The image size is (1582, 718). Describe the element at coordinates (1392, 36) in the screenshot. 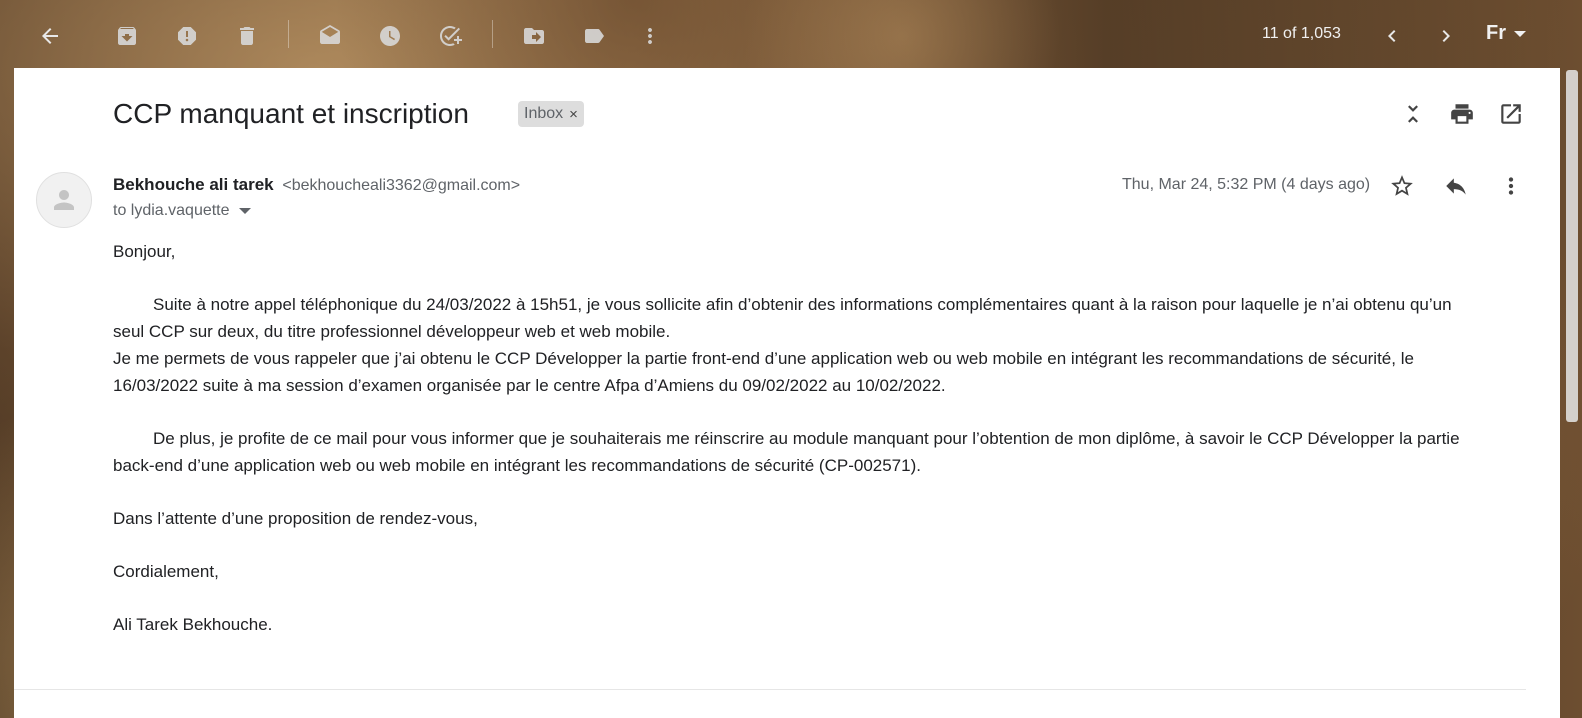

I see `prev-chevron-icon` at that location.